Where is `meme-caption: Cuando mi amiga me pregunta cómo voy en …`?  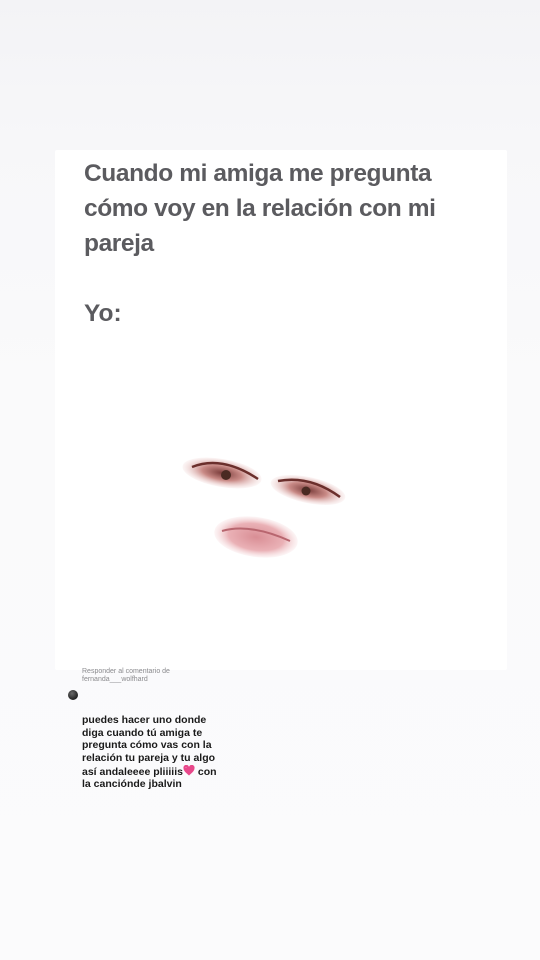
meme-caption: Cuando mi amiga me pregunta cómo voy en … is located at coordinates (284, 208).